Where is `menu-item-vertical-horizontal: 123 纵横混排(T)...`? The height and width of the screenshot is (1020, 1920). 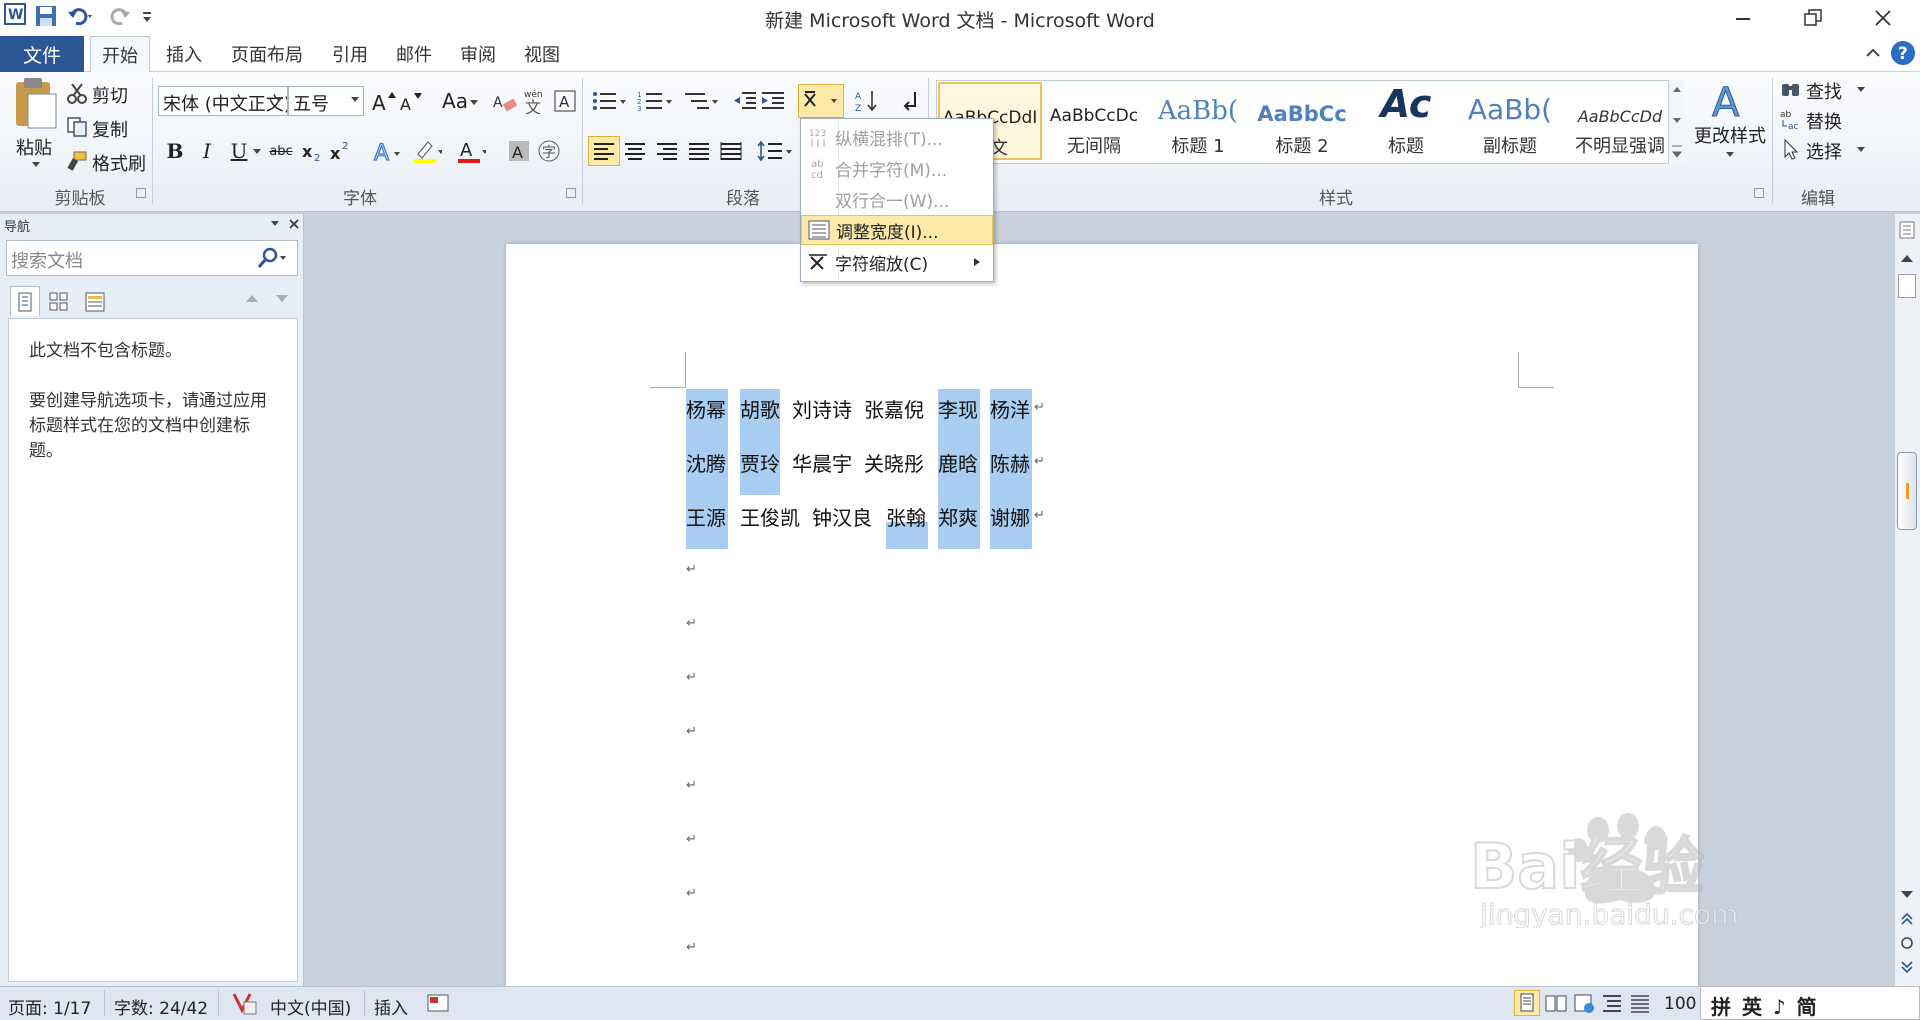 menu-item-vertical-horizontal: 123 纵横混排(T)... is located at coordinates (897, 137).